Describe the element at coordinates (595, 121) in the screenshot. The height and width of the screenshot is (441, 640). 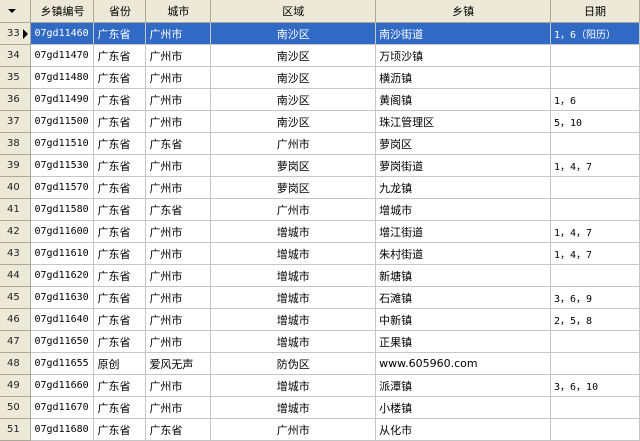
I see `cell-date: 5，10` at that location.